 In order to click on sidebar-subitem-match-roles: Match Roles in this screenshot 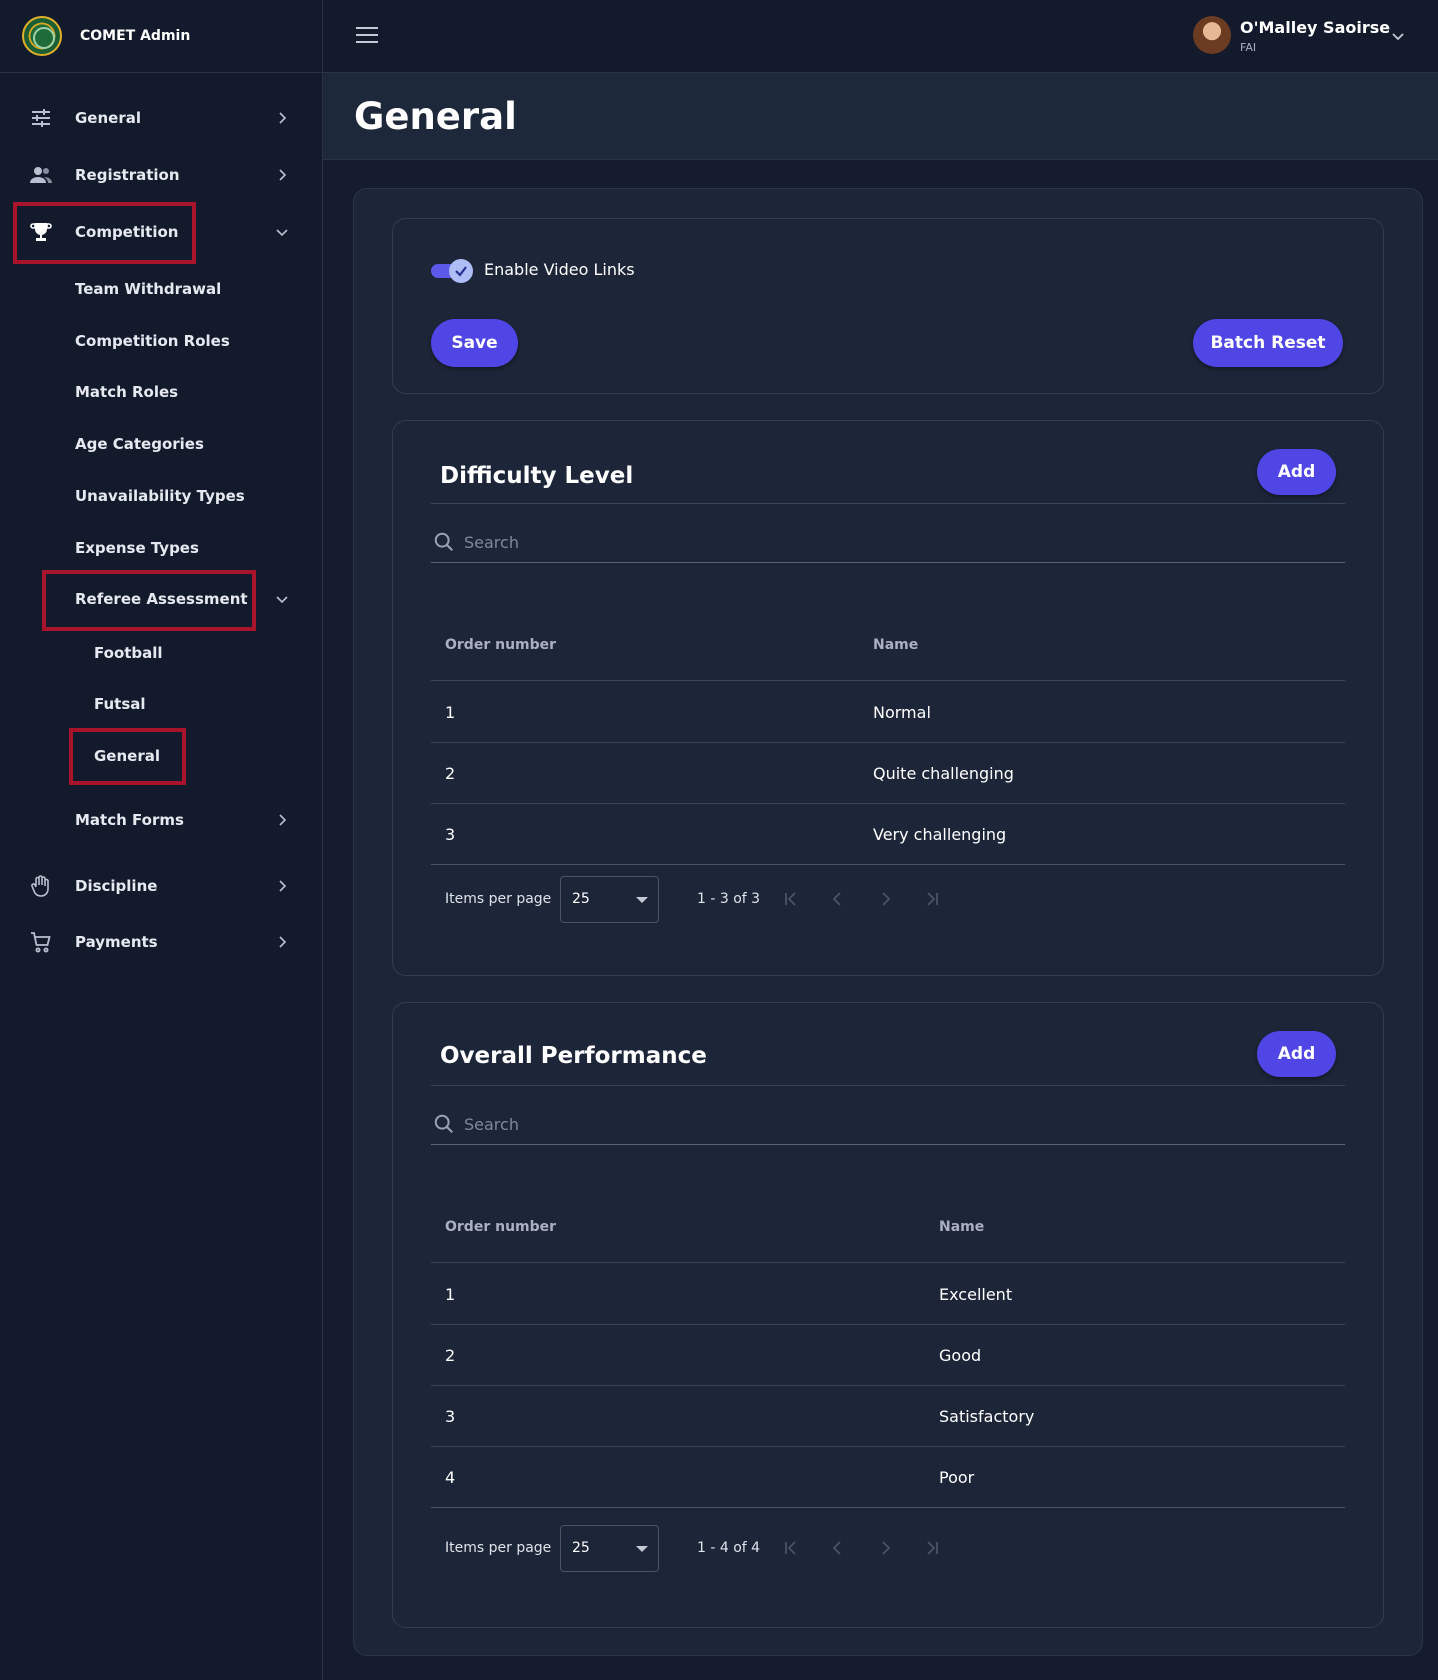, I will do `click(126, 392)`.